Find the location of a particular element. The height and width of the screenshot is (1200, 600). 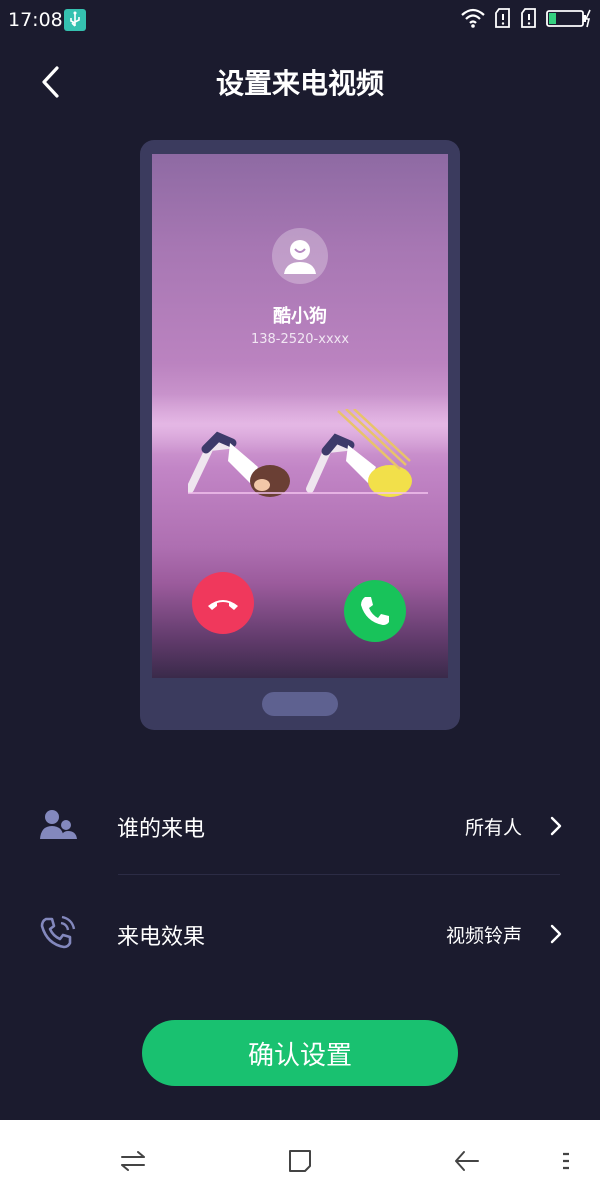

contact-number: 138-2520-xxxx is located at coordinates (300, 339).